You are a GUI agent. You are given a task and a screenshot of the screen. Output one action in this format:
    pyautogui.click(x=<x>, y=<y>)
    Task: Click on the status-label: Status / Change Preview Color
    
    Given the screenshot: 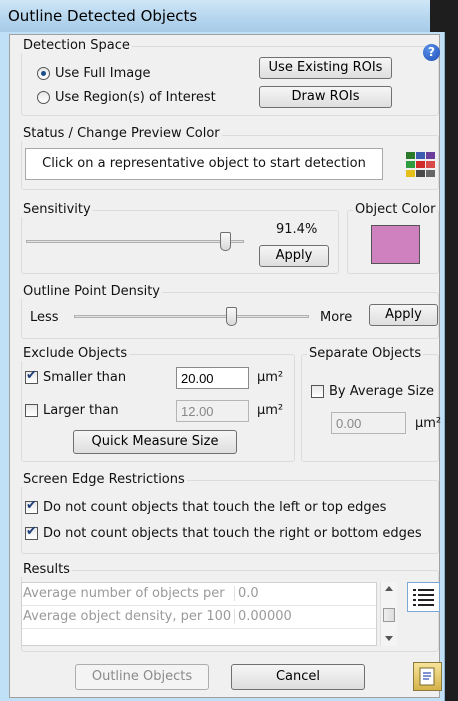 What is the action you would take?
    pyautogui.click(x=121, y=133)
    